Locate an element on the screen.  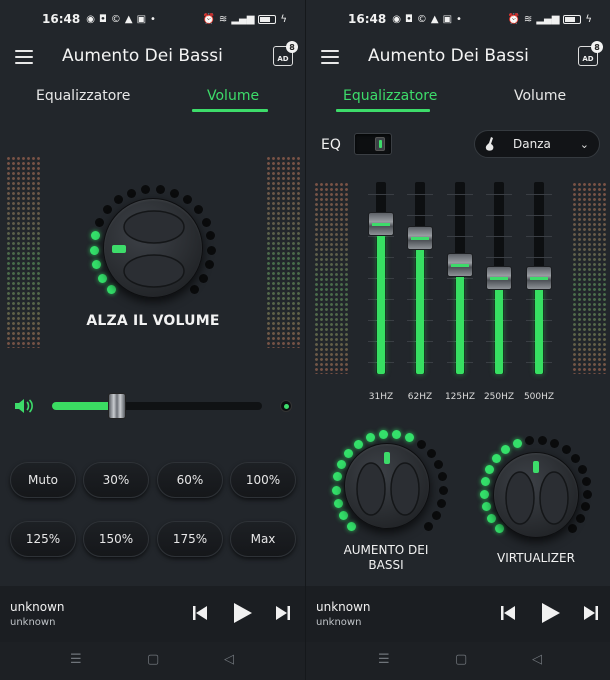
signal-icon: ▂▄▆ is located at coordinates (548, 19).